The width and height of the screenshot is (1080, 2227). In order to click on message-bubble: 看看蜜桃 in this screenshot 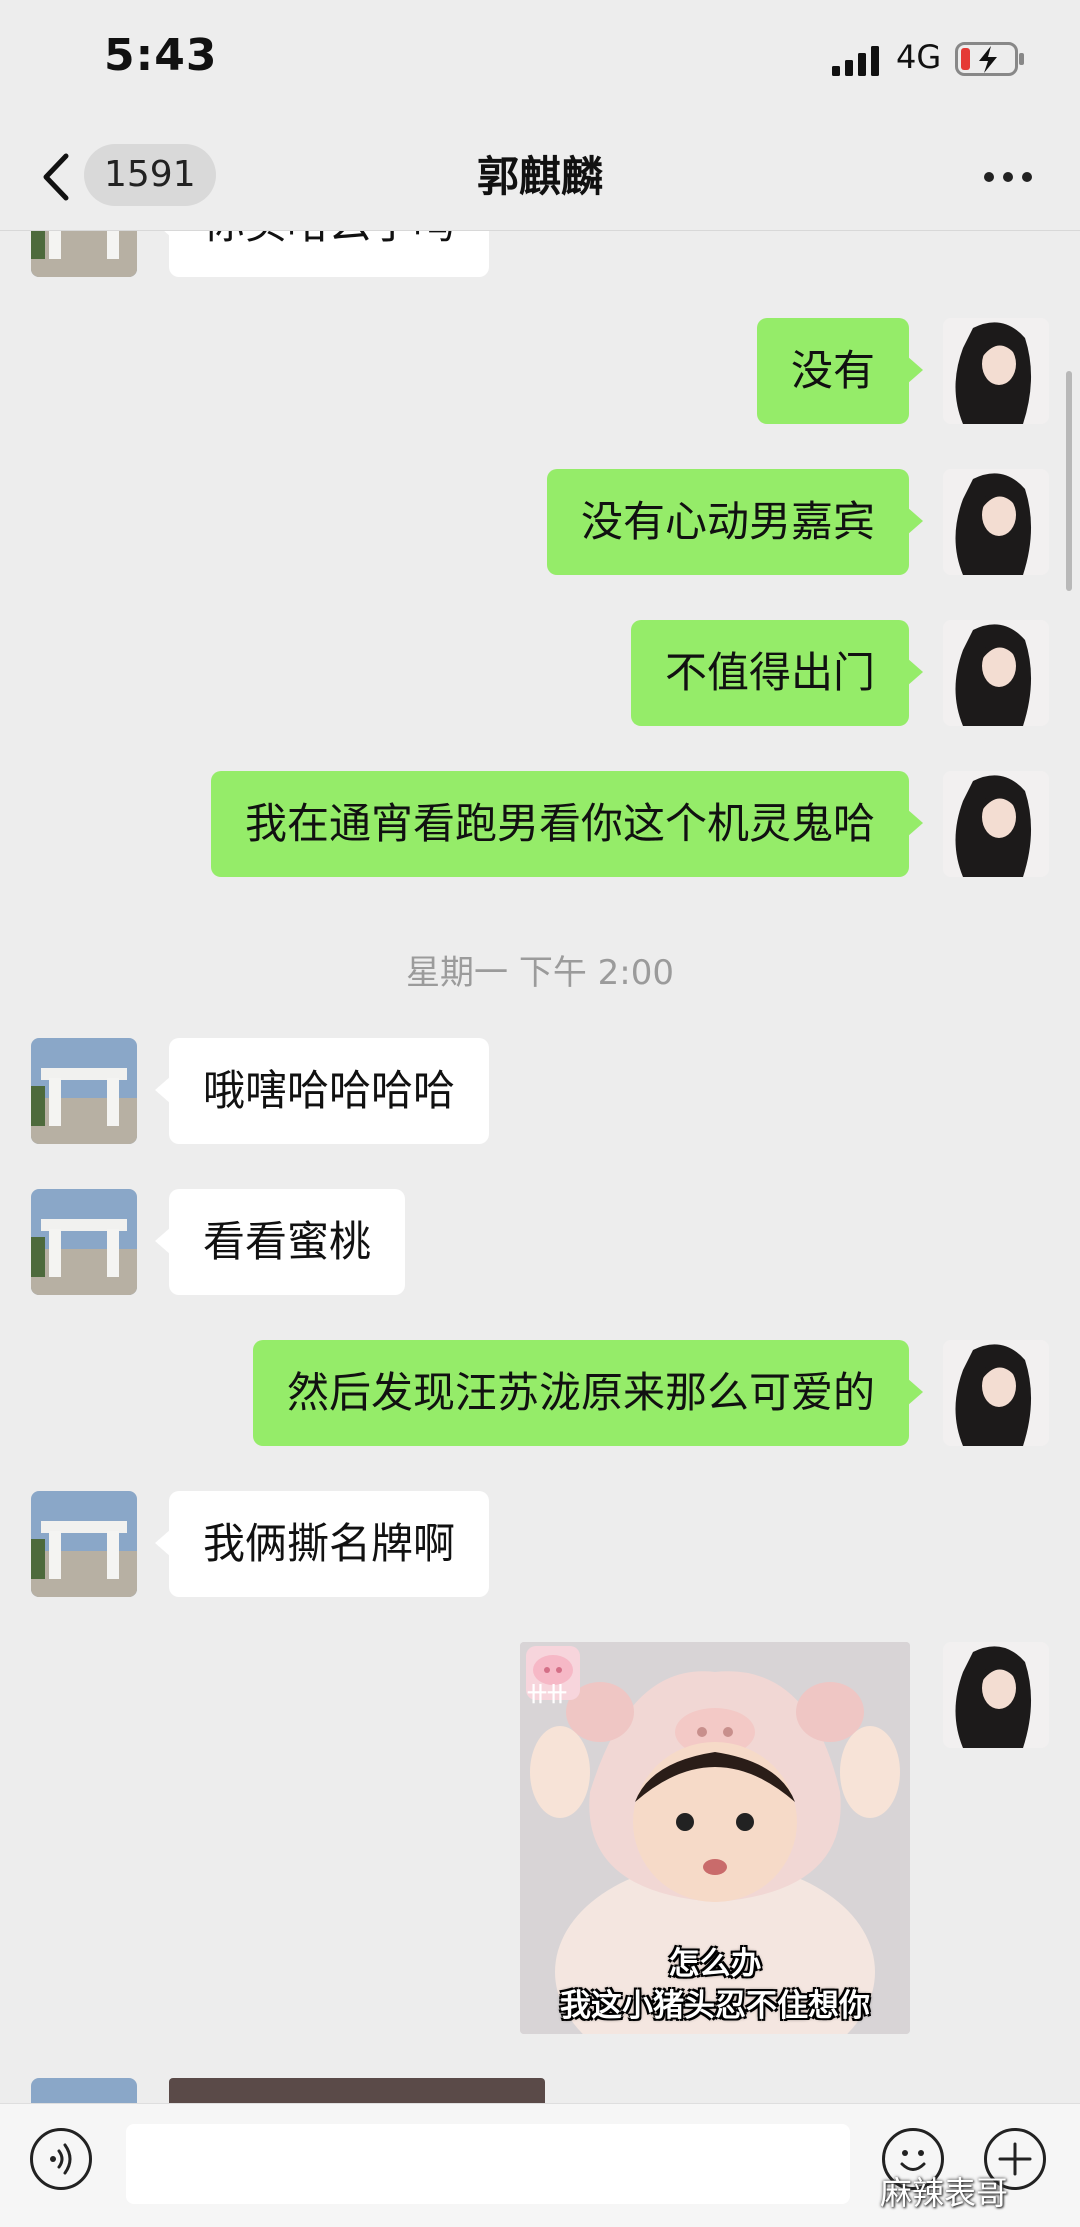, I will do `click(280, 1242)`.